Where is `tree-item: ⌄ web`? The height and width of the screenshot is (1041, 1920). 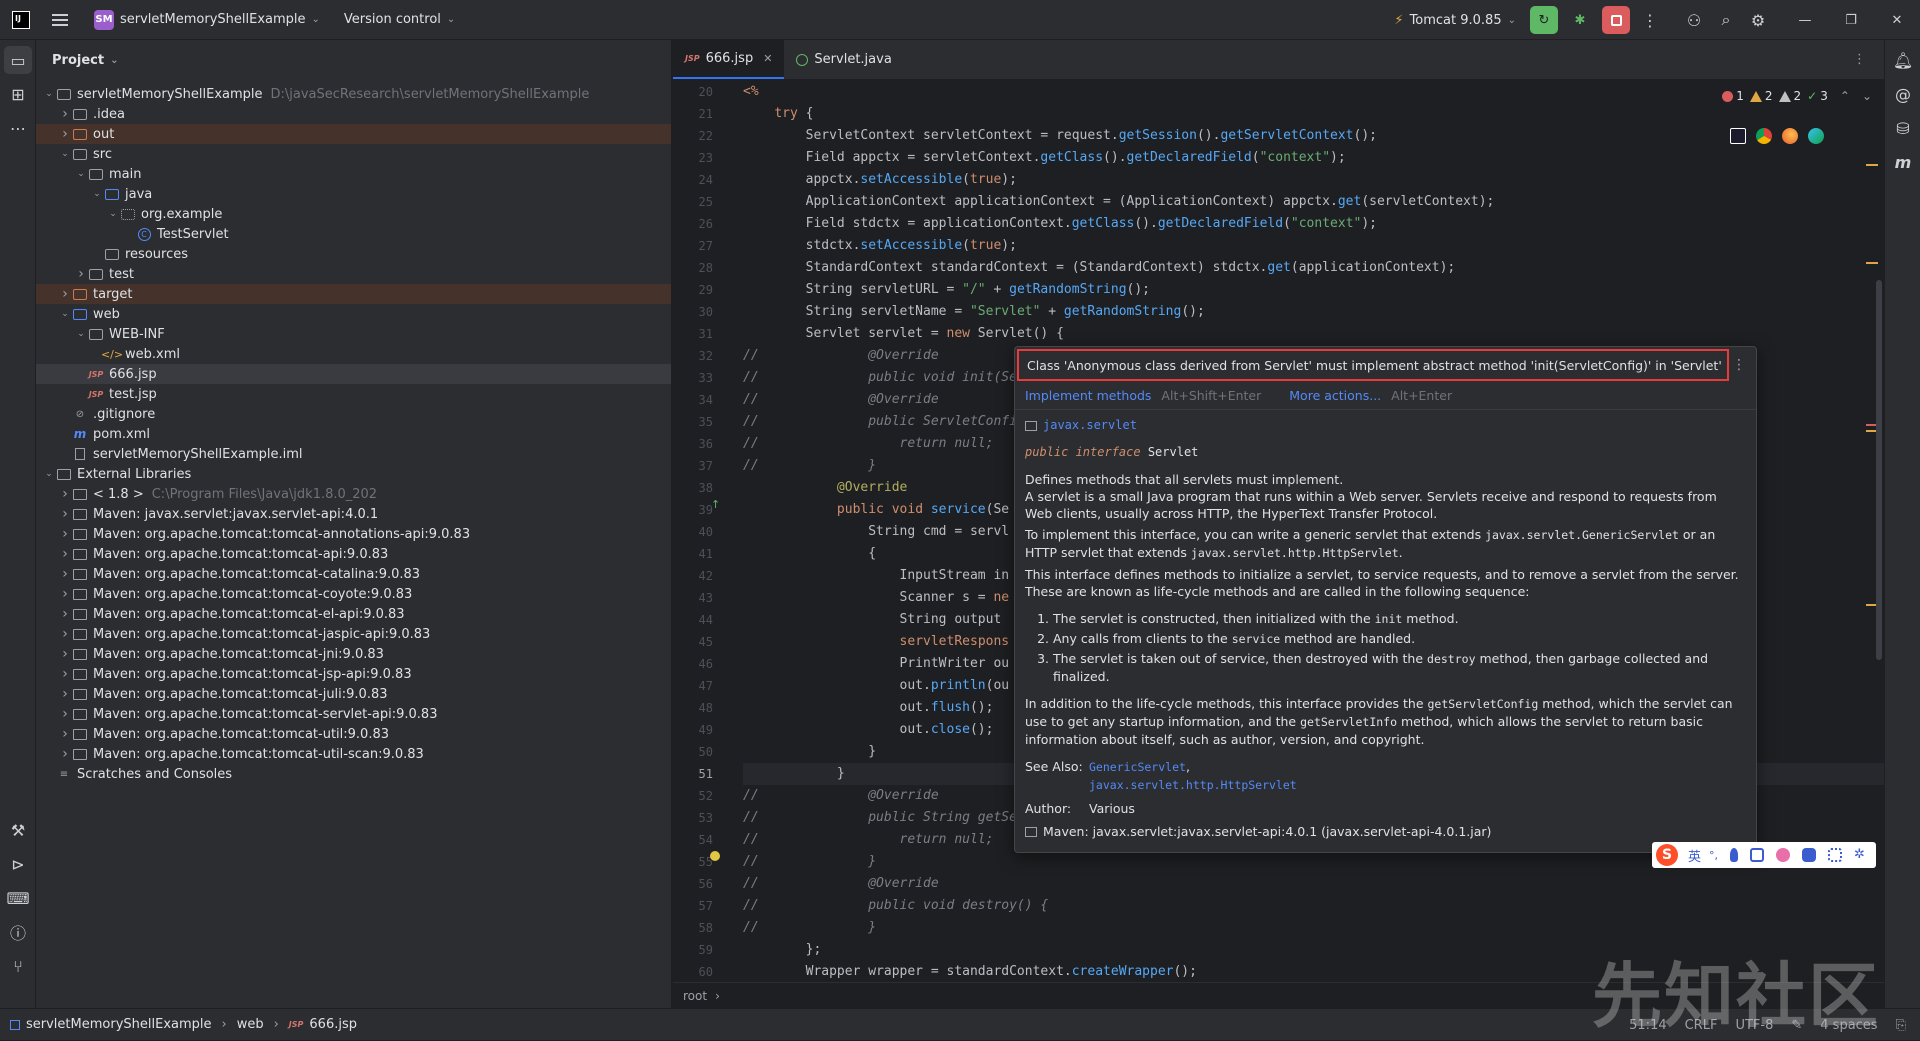
tree-item: ⌄ web is located at coordinates (353, 314).